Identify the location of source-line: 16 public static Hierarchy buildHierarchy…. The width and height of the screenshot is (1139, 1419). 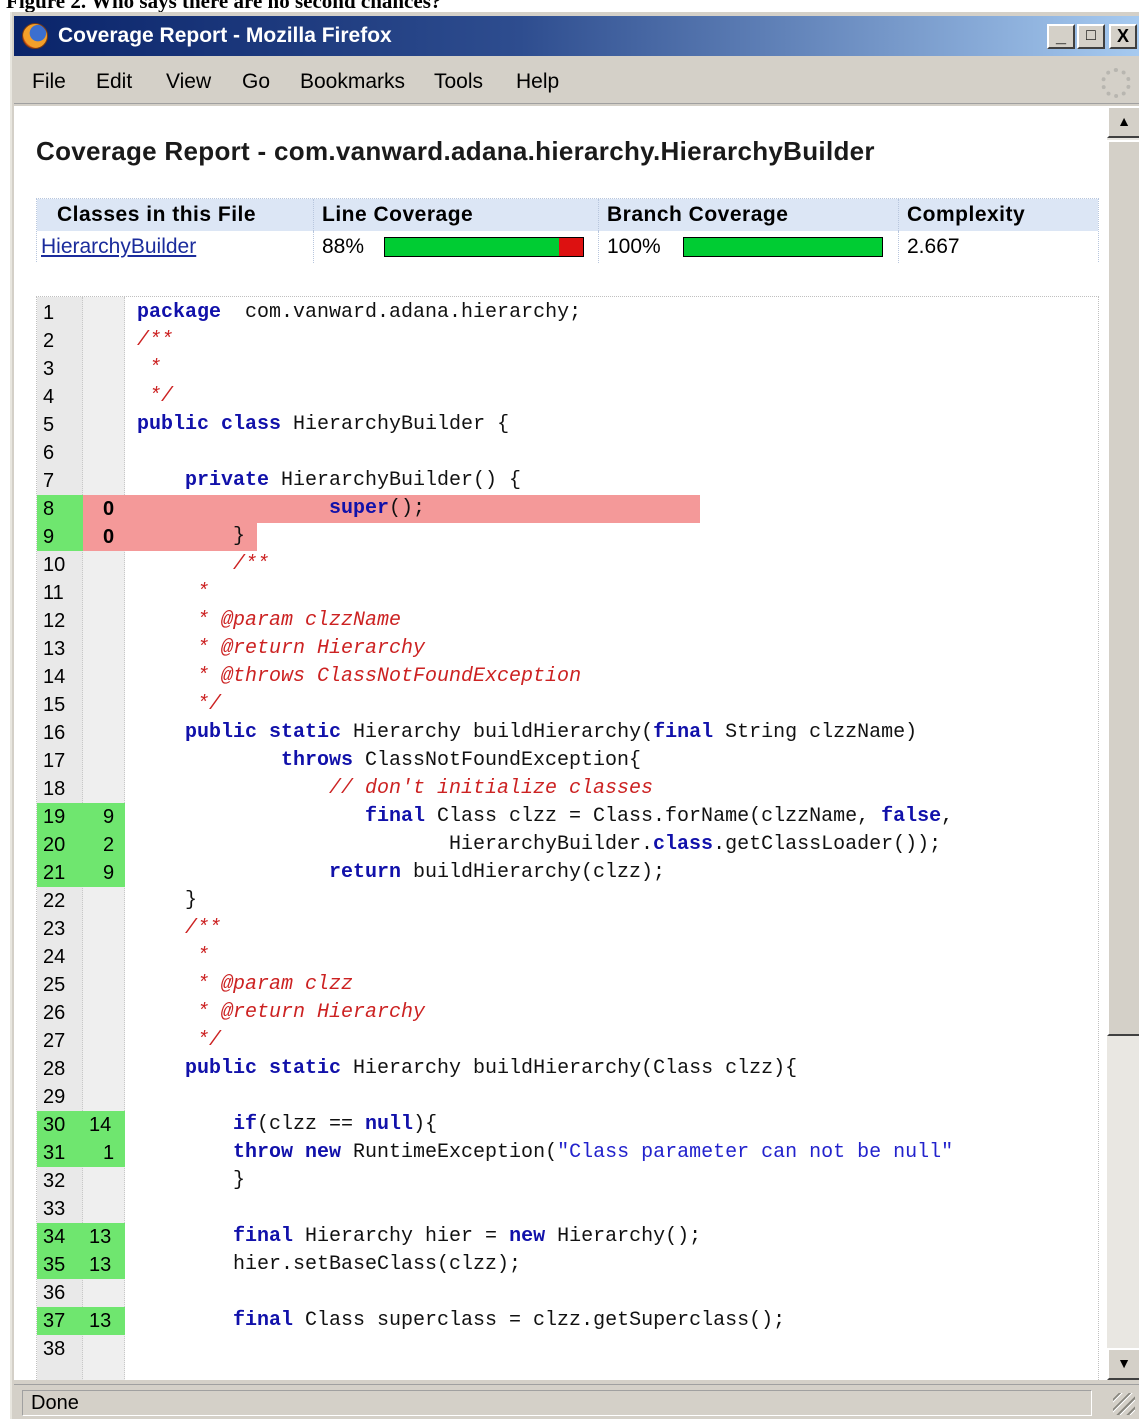
(567, 733).